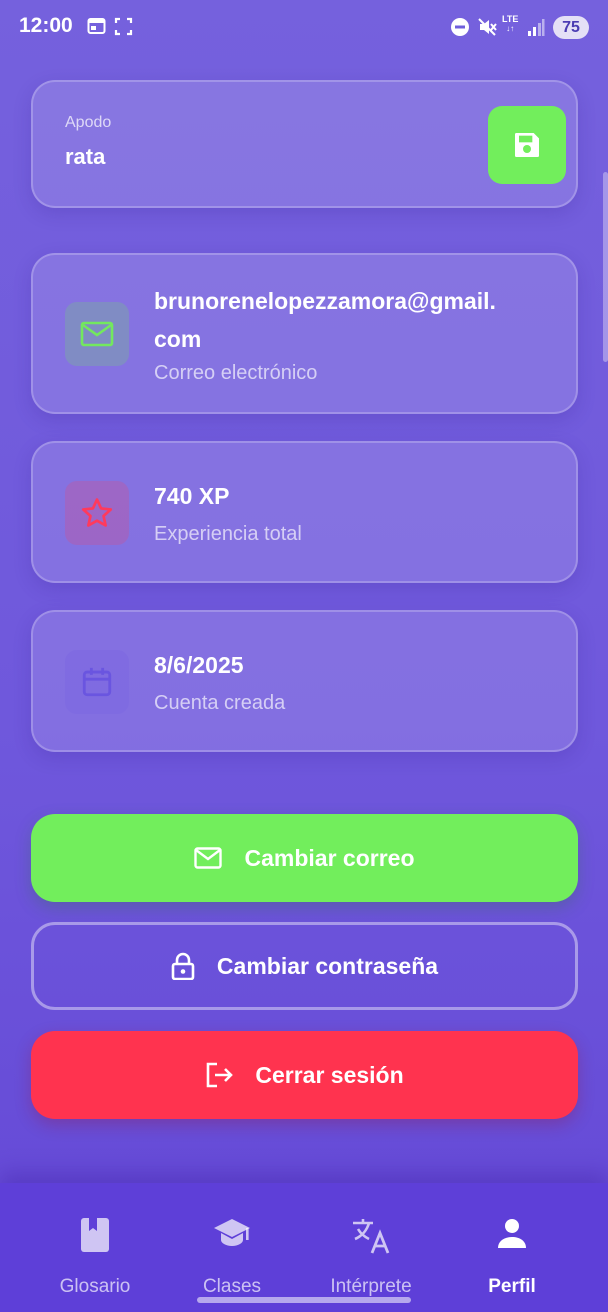 Image resolution: width=608 pixels, height=1312 pixels. I want to click on mute-icon, so click(487, 27).